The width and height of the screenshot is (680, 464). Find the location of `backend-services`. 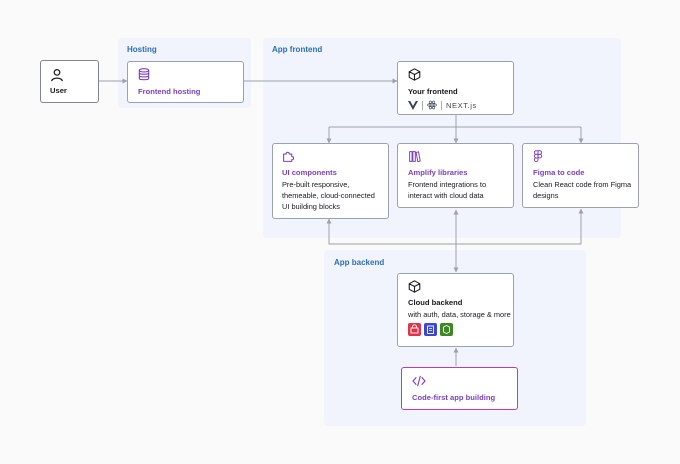

backend-services is located at coordinates (460, 329).